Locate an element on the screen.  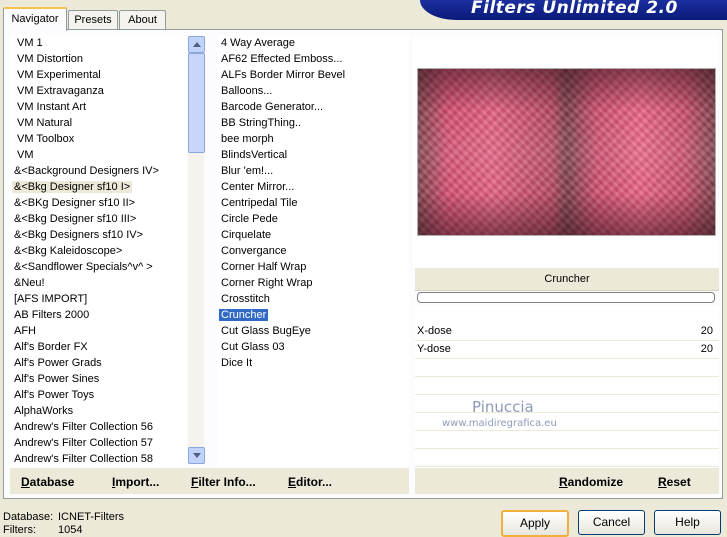
category-scrollbar is located at coordinates (196, 250).